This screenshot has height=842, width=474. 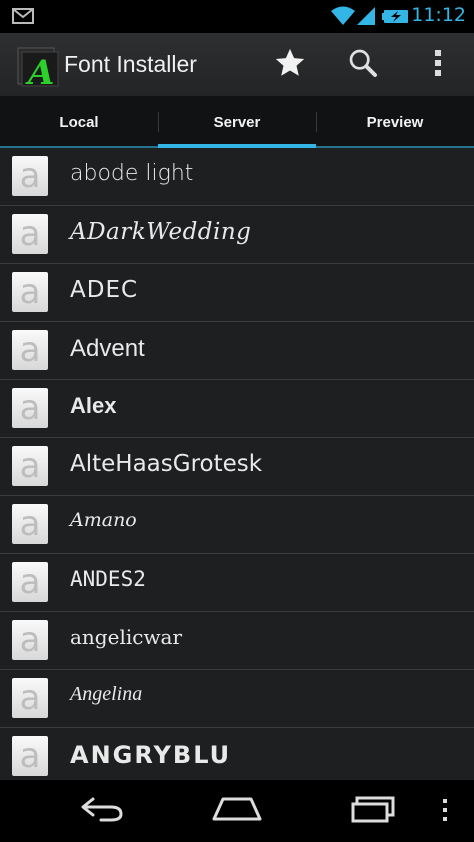 What do you see at coordinates (107, 348) in the screenshot?
I see `font-name: Advent` at bounding box center [107, 348].